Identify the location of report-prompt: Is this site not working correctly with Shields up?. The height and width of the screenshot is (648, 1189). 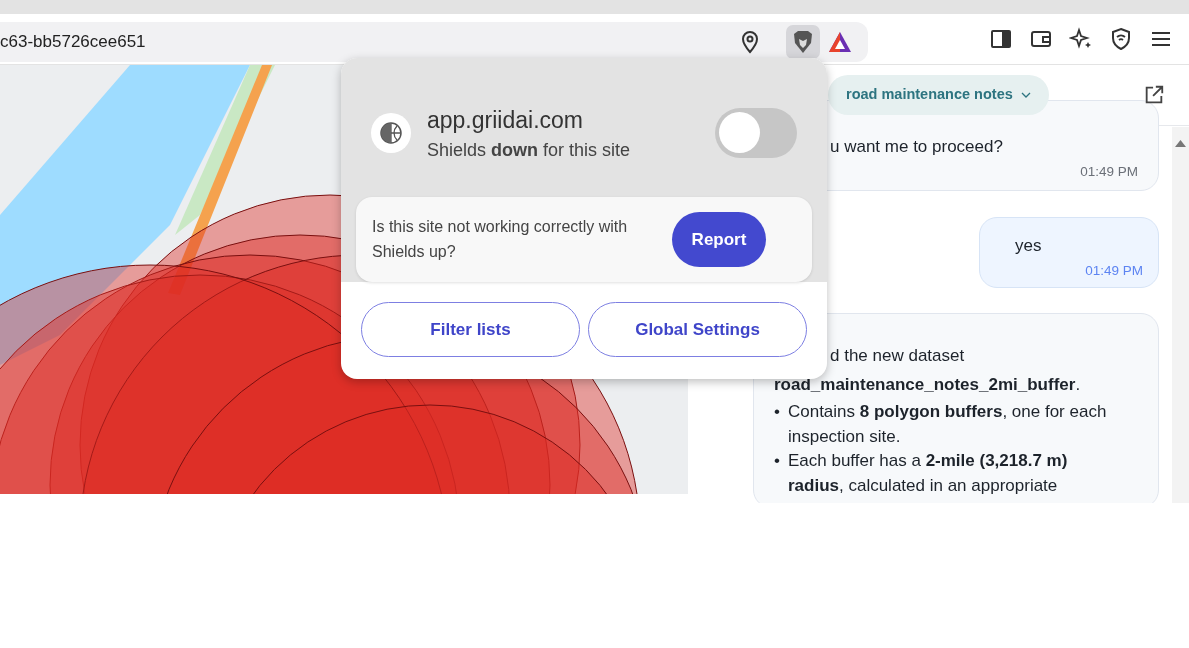
(500, 239).